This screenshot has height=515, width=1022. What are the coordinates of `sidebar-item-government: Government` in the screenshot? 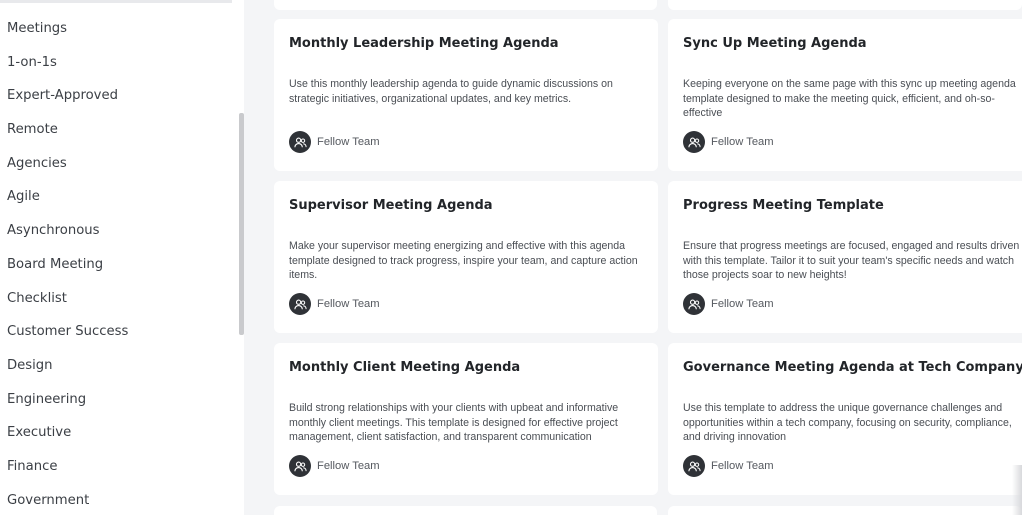 It's located at (67, 499).